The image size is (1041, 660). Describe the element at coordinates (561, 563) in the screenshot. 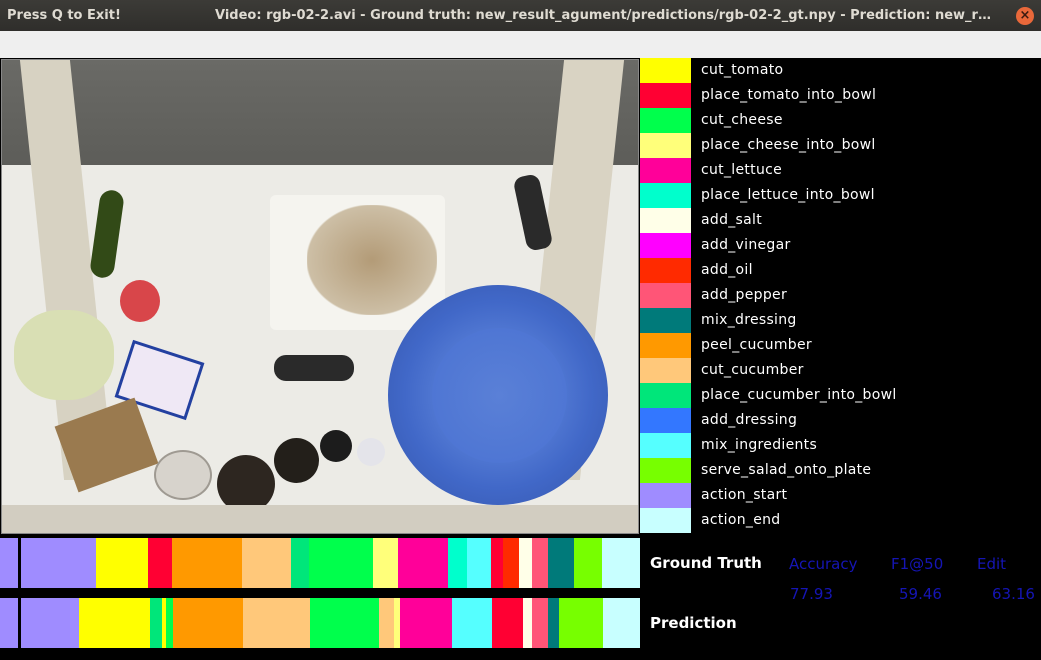

I see `gt-segment-mix-dressing` at that location.